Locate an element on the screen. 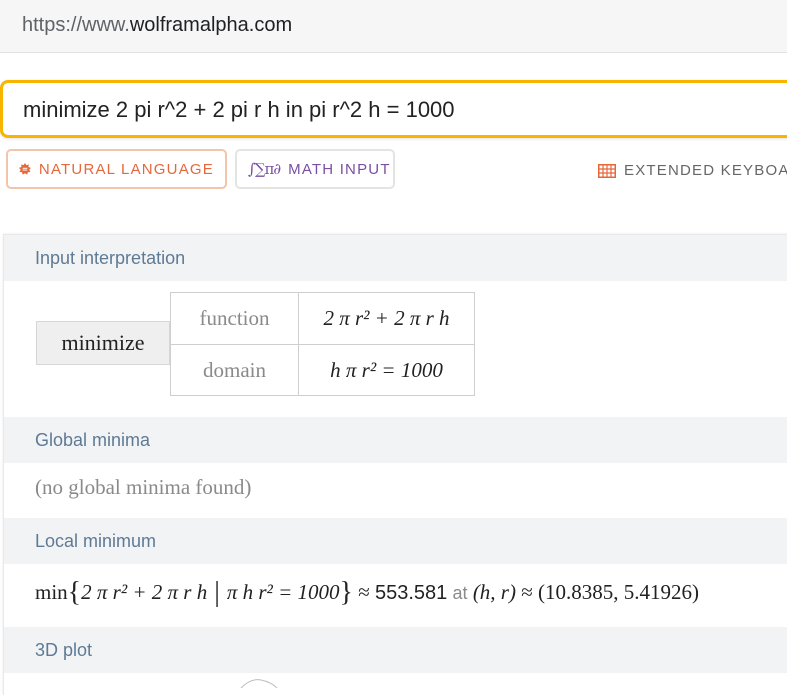 The height and width of the screenshot is (695, 787). natural-language-button: NATURAL LANGUAGE is located at coordinates (116, 169).